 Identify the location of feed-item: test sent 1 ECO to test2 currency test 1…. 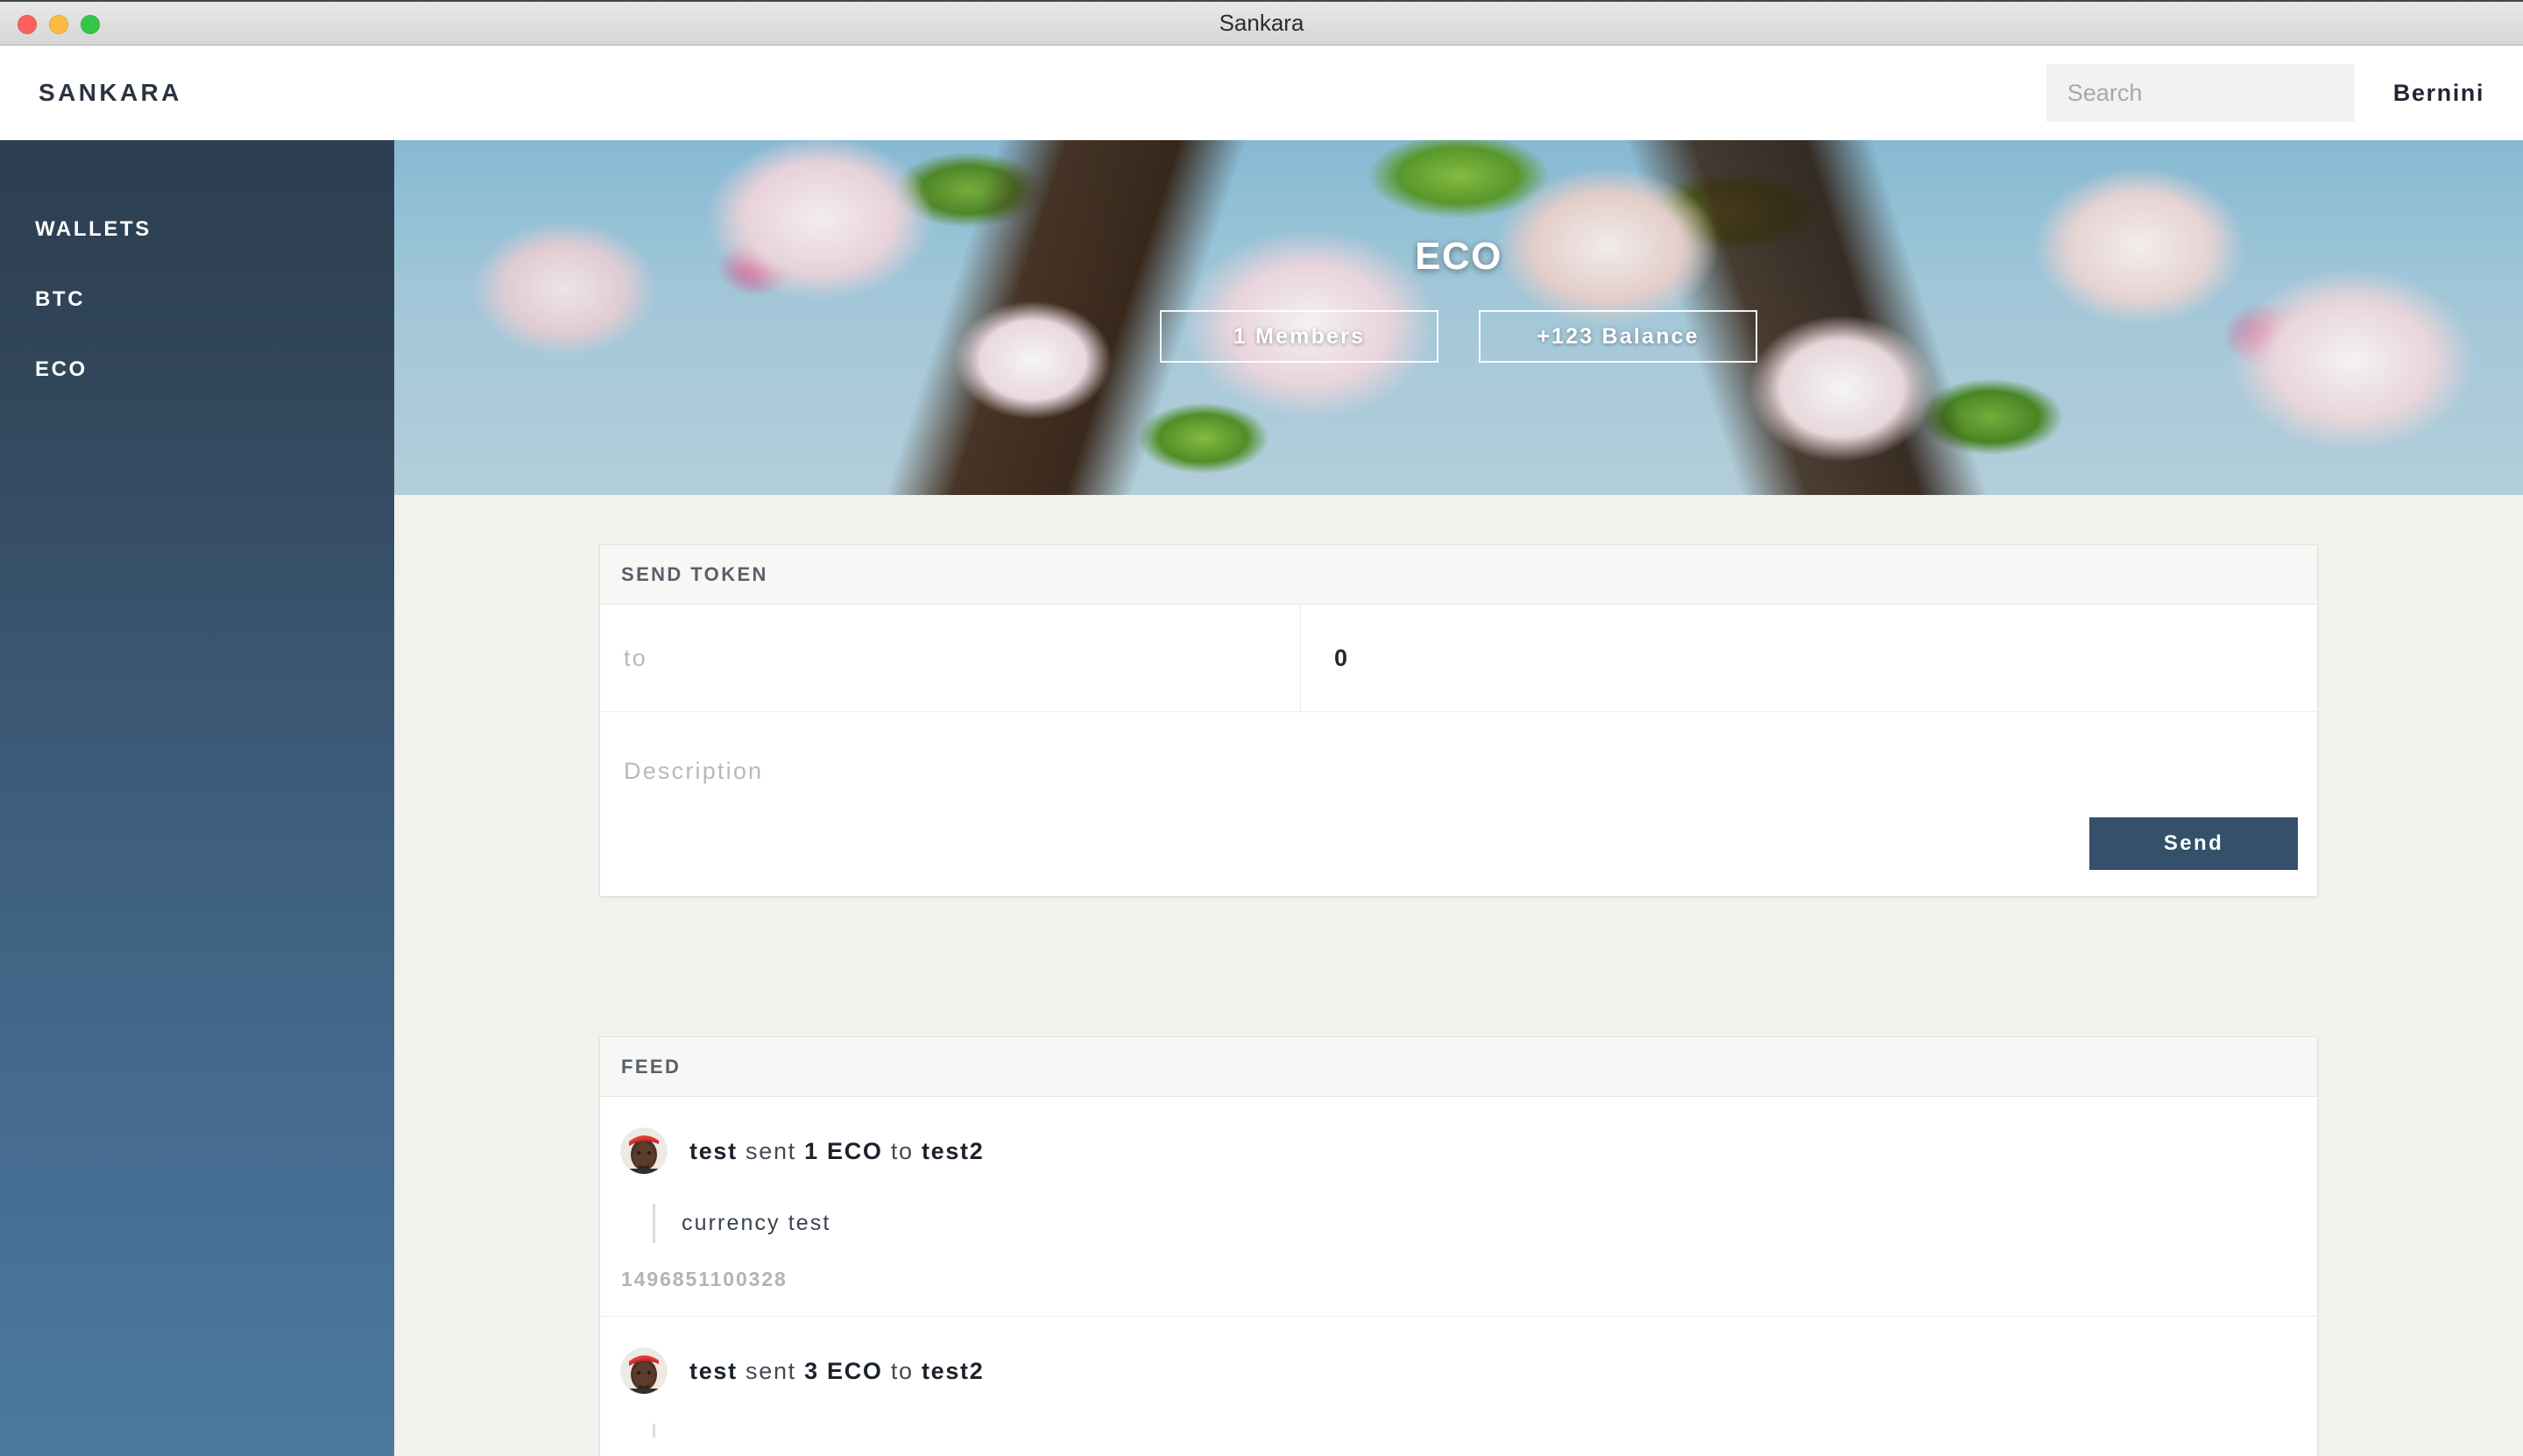
(1458, 1207).